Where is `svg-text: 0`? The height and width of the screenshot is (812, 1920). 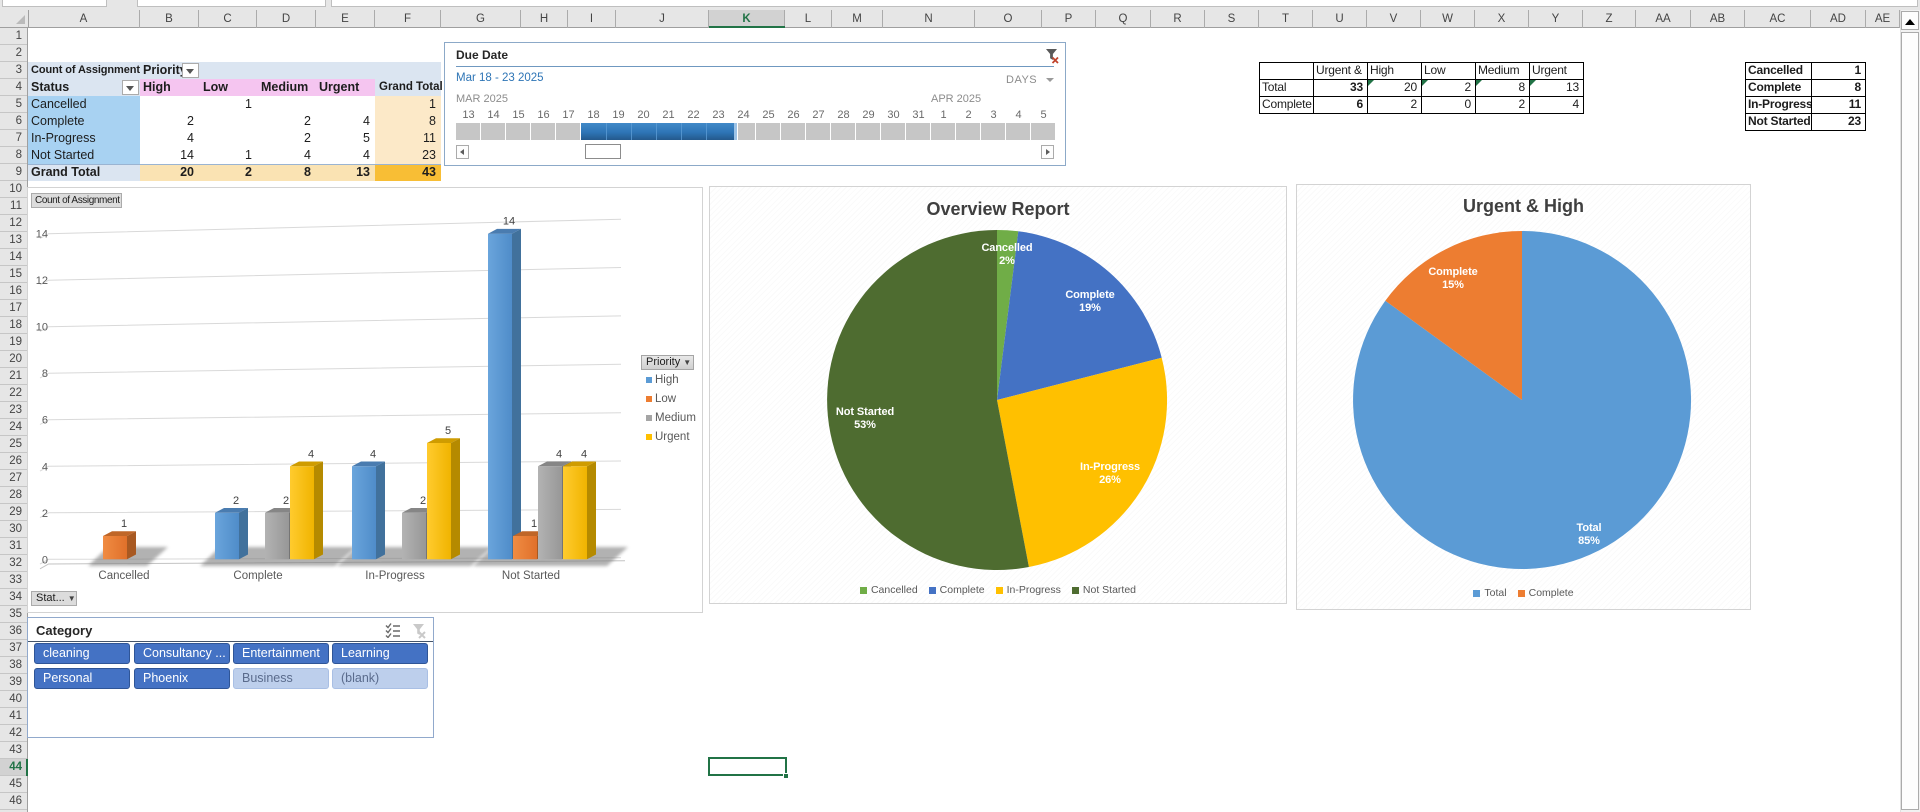
svg-text: 0 is located at coordinates (45, 560).